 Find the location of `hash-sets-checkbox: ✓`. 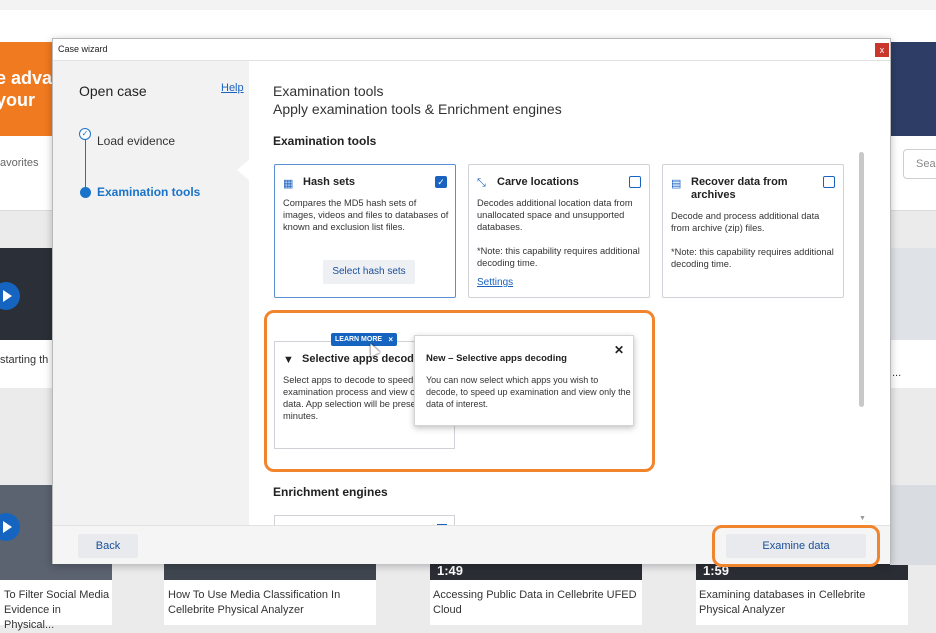

hash-sets-checkbox: ✓ is located at coordinates (441, 182).